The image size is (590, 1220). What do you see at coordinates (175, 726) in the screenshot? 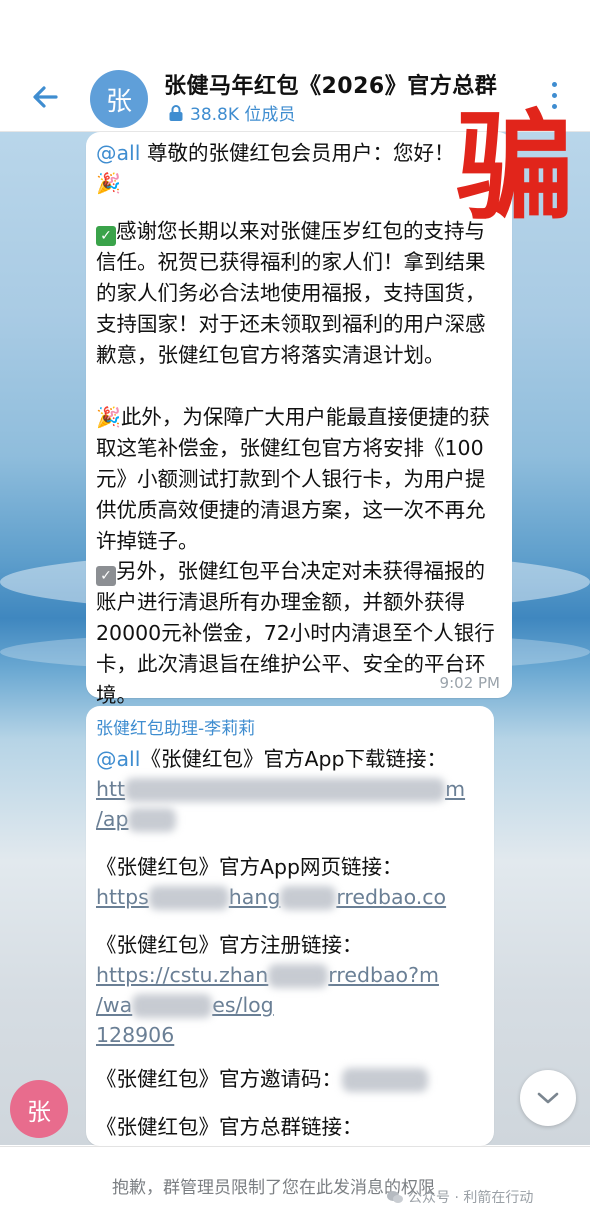
I see `sender-name: 张健红包助理-李莉莉` at bounding box center [175, 726].